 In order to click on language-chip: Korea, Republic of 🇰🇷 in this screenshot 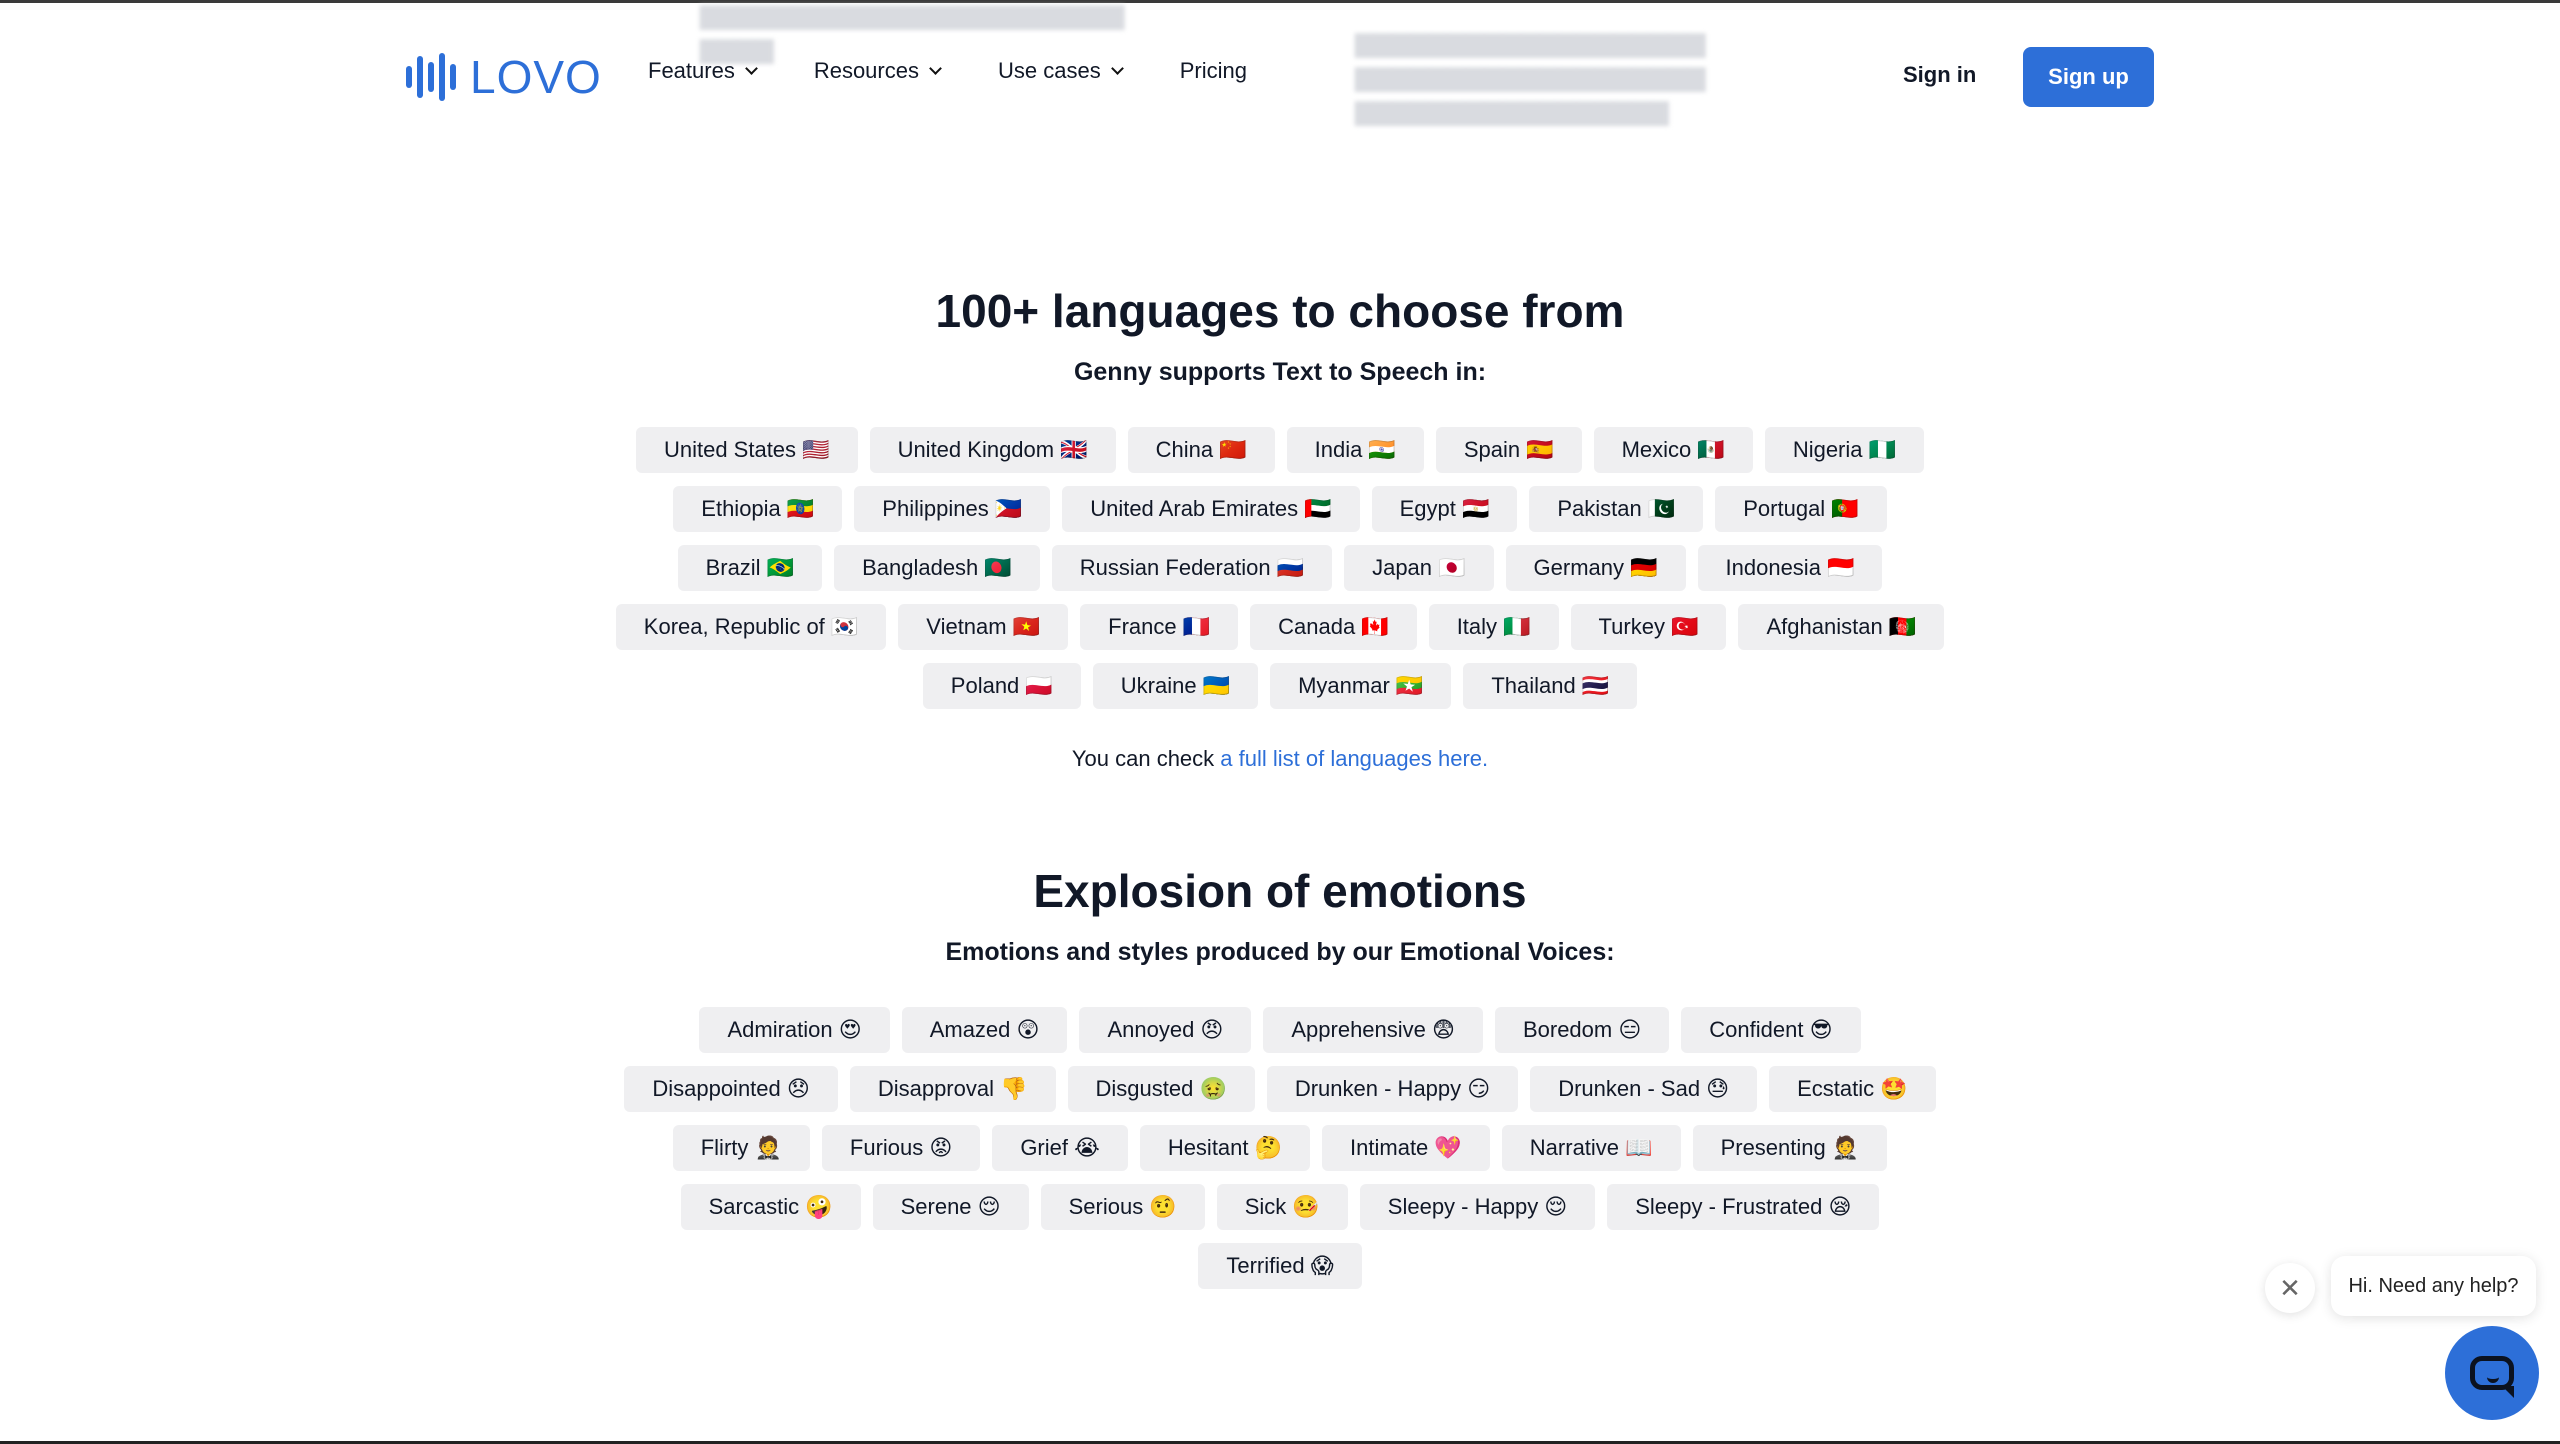, I will do `click(751, 627)`.